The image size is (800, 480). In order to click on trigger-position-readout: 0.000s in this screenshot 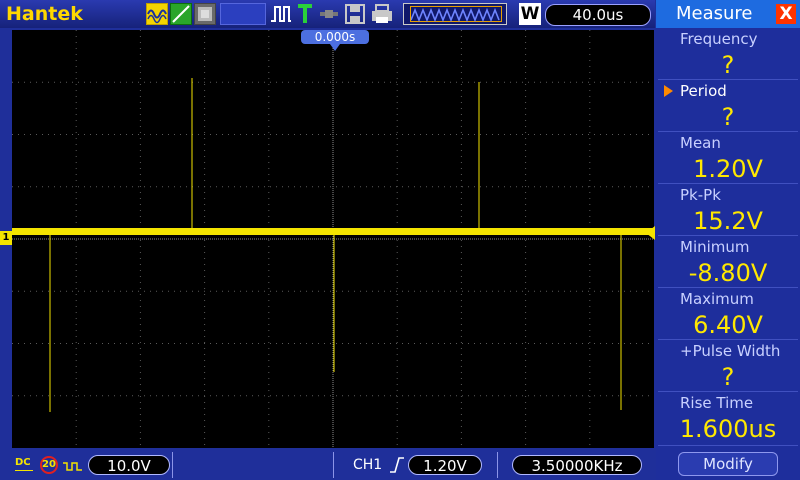, I will do `click(335, 37)`.